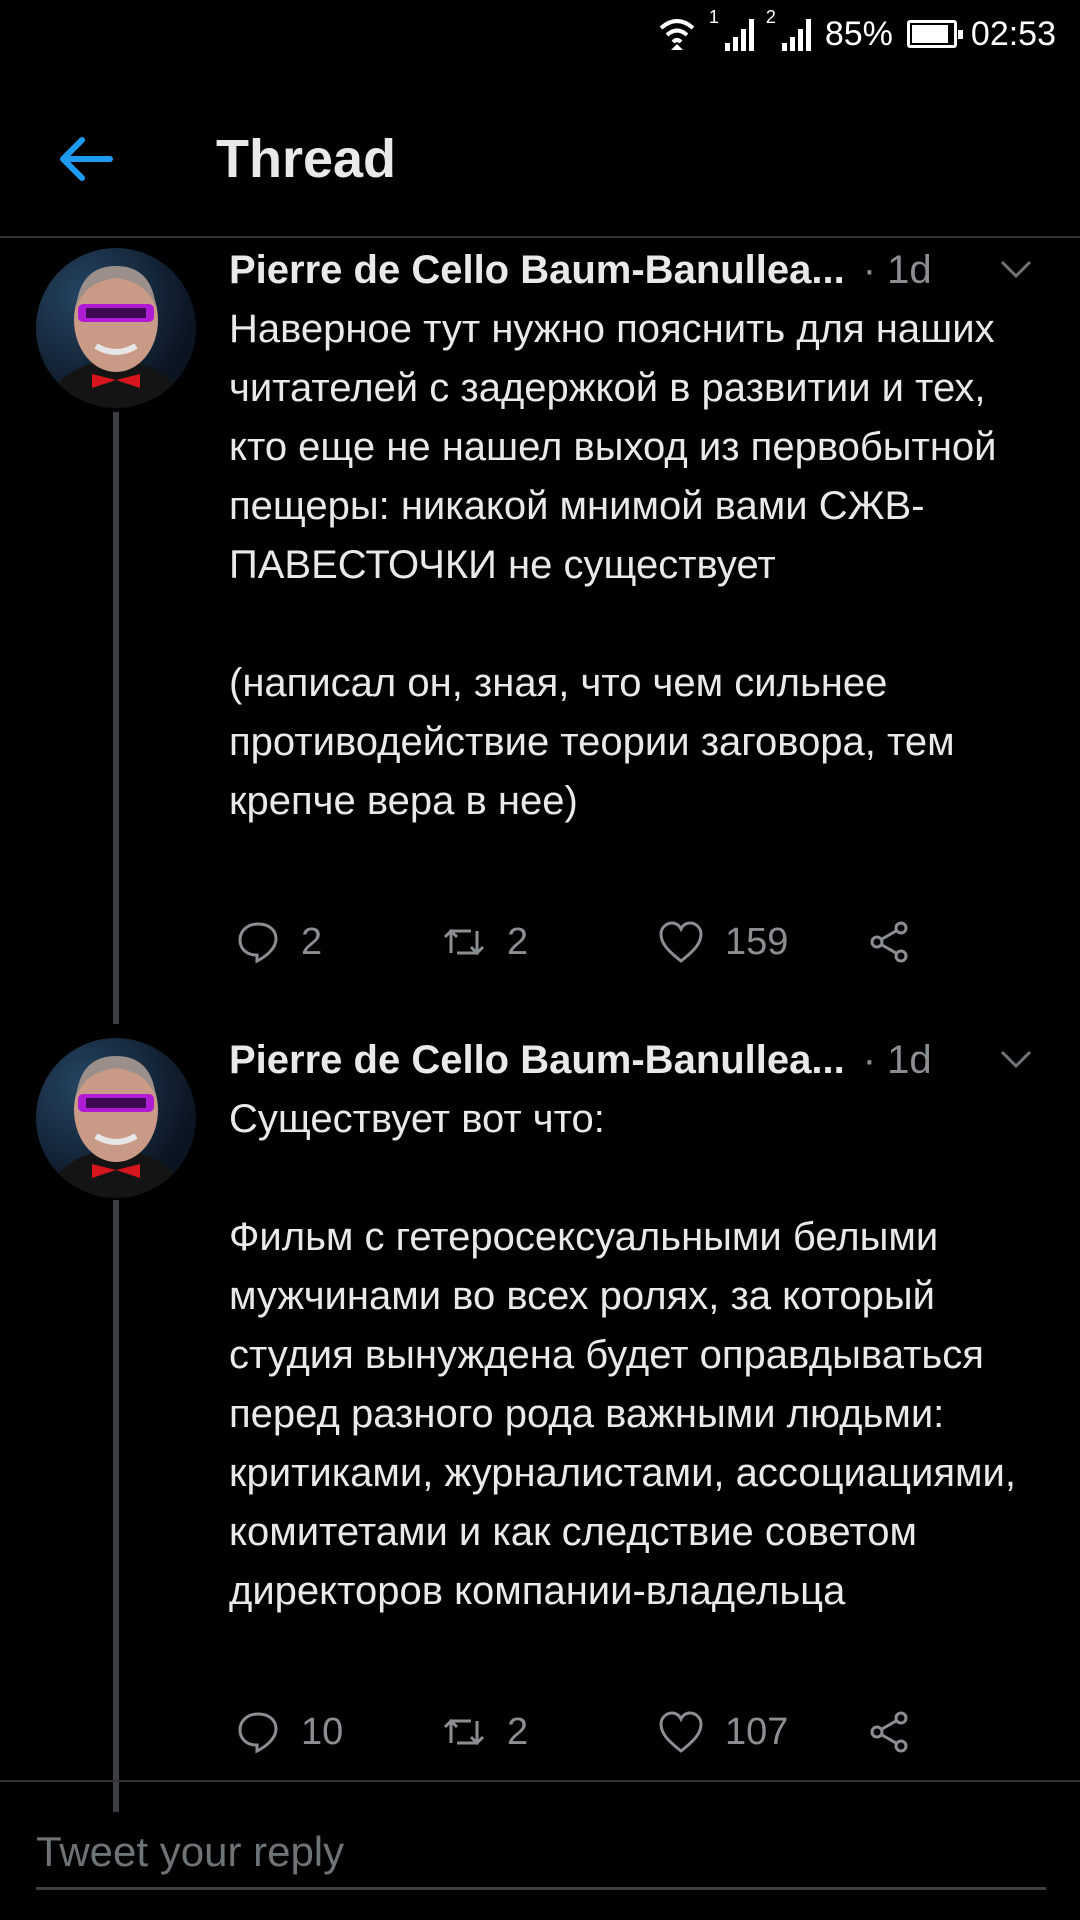  Describe the element at coordinates (579, 1732) in the screenshot. I see `tweet-actions: 10 2 107` at that location.